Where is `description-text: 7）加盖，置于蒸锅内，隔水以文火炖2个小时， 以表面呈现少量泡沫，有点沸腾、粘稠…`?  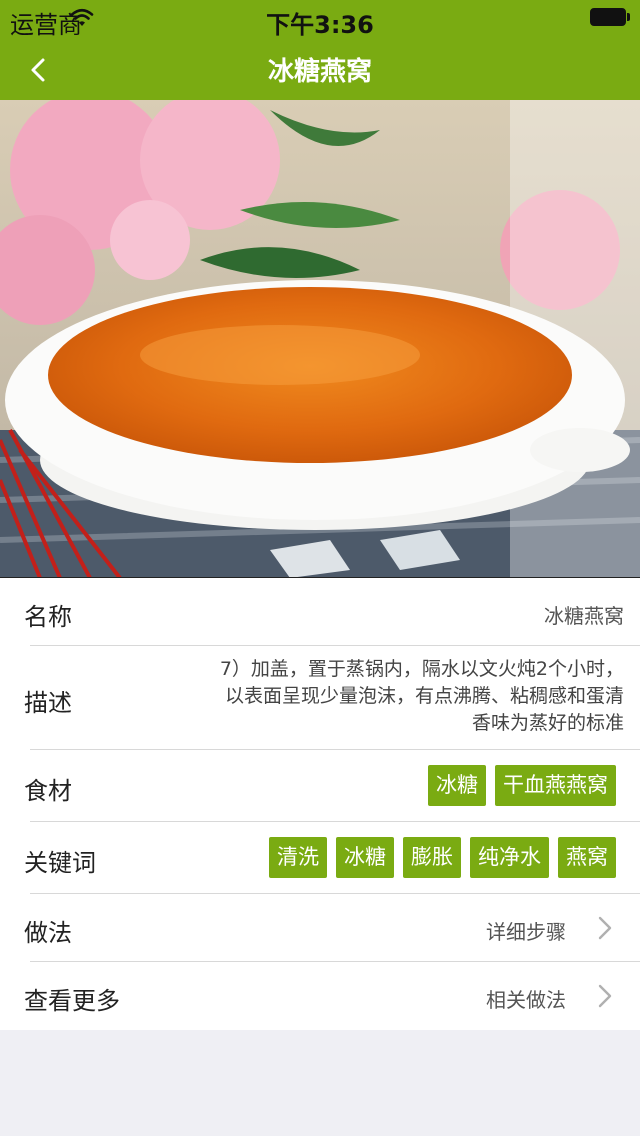 description-text: 7）加盖，置于蒸锅内，隔水以文火炖2个小时， 以表面呈现少量泡沫，有点沸腾、粘稠… is located at coordinates (389, 696).